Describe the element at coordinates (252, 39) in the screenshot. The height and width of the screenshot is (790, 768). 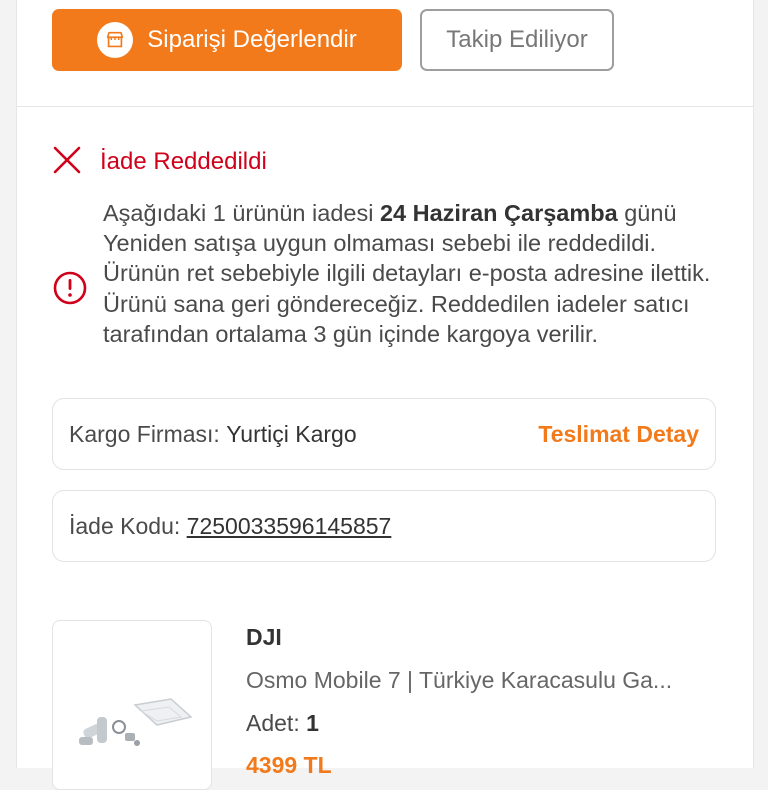
I see `rate-order-label: Siparişi Değerlendir` at that location.